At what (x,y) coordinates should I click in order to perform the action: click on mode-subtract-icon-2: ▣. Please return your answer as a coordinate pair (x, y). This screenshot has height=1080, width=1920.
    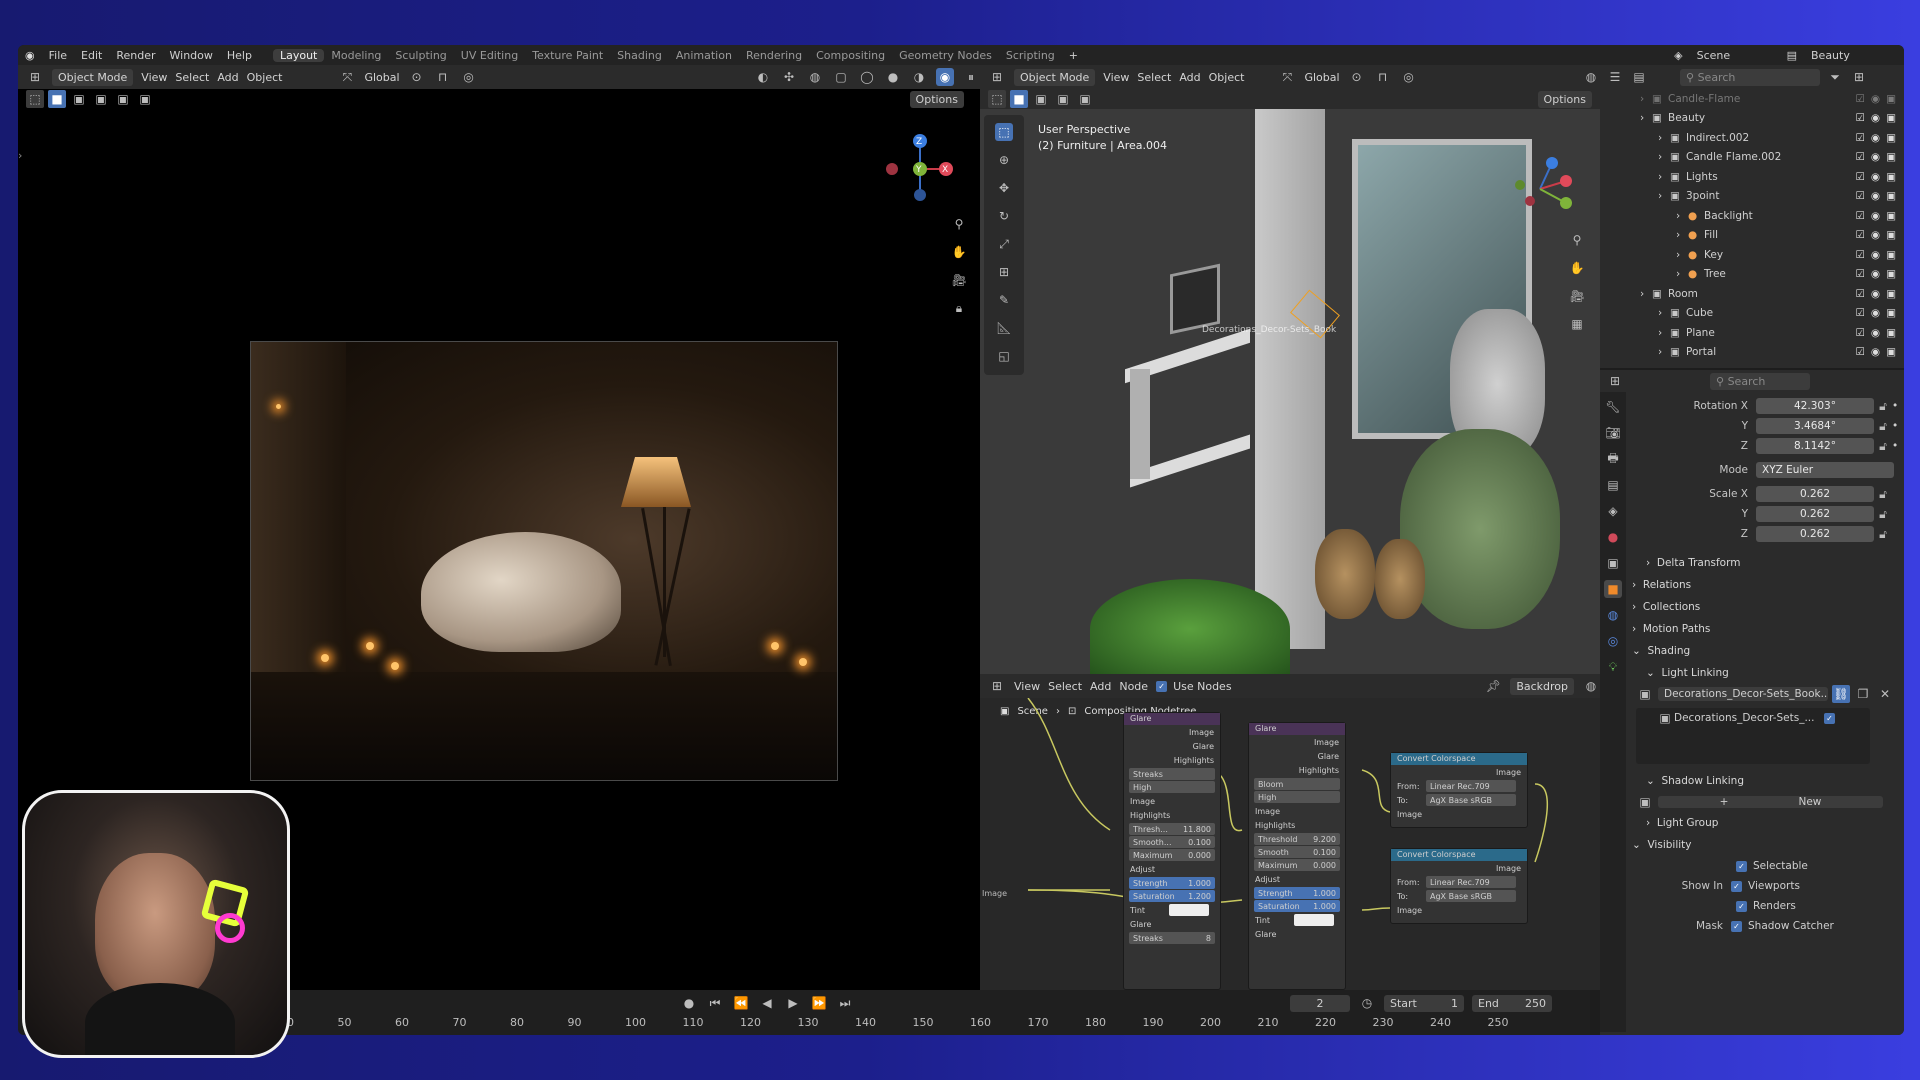
    Looking at the image, I should click on (1063, 99).